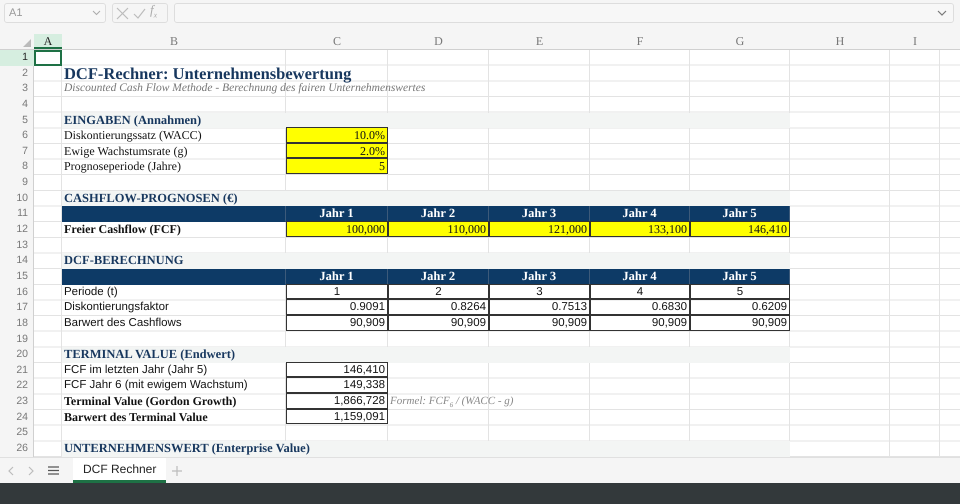 The height and width of the screenshot is (504, 960). What do you see at coordinates (17, 230) in the screenshot?
I see `row-number: 12` at bounding box center [17, 230].